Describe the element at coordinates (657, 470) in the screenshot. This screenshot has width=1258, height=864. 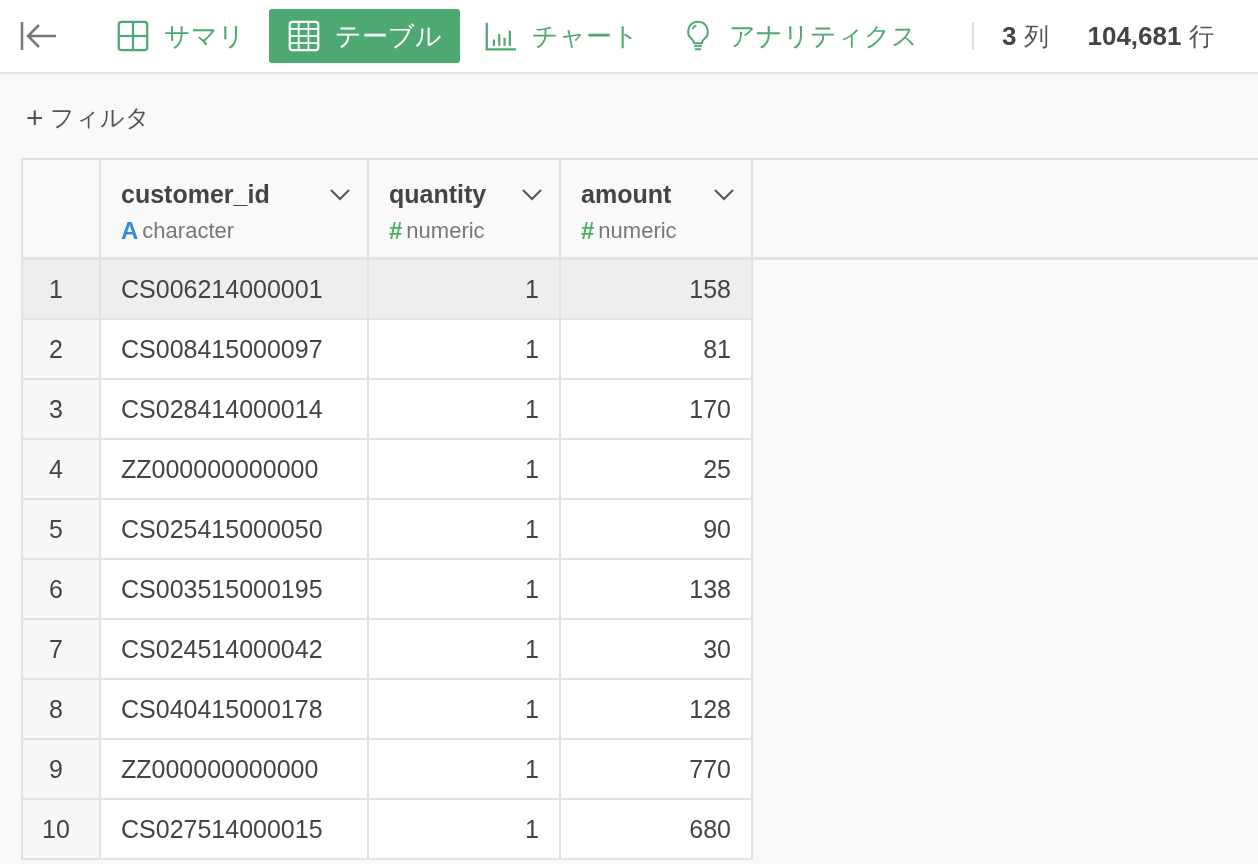
I see `table-cell: 25` at that location.